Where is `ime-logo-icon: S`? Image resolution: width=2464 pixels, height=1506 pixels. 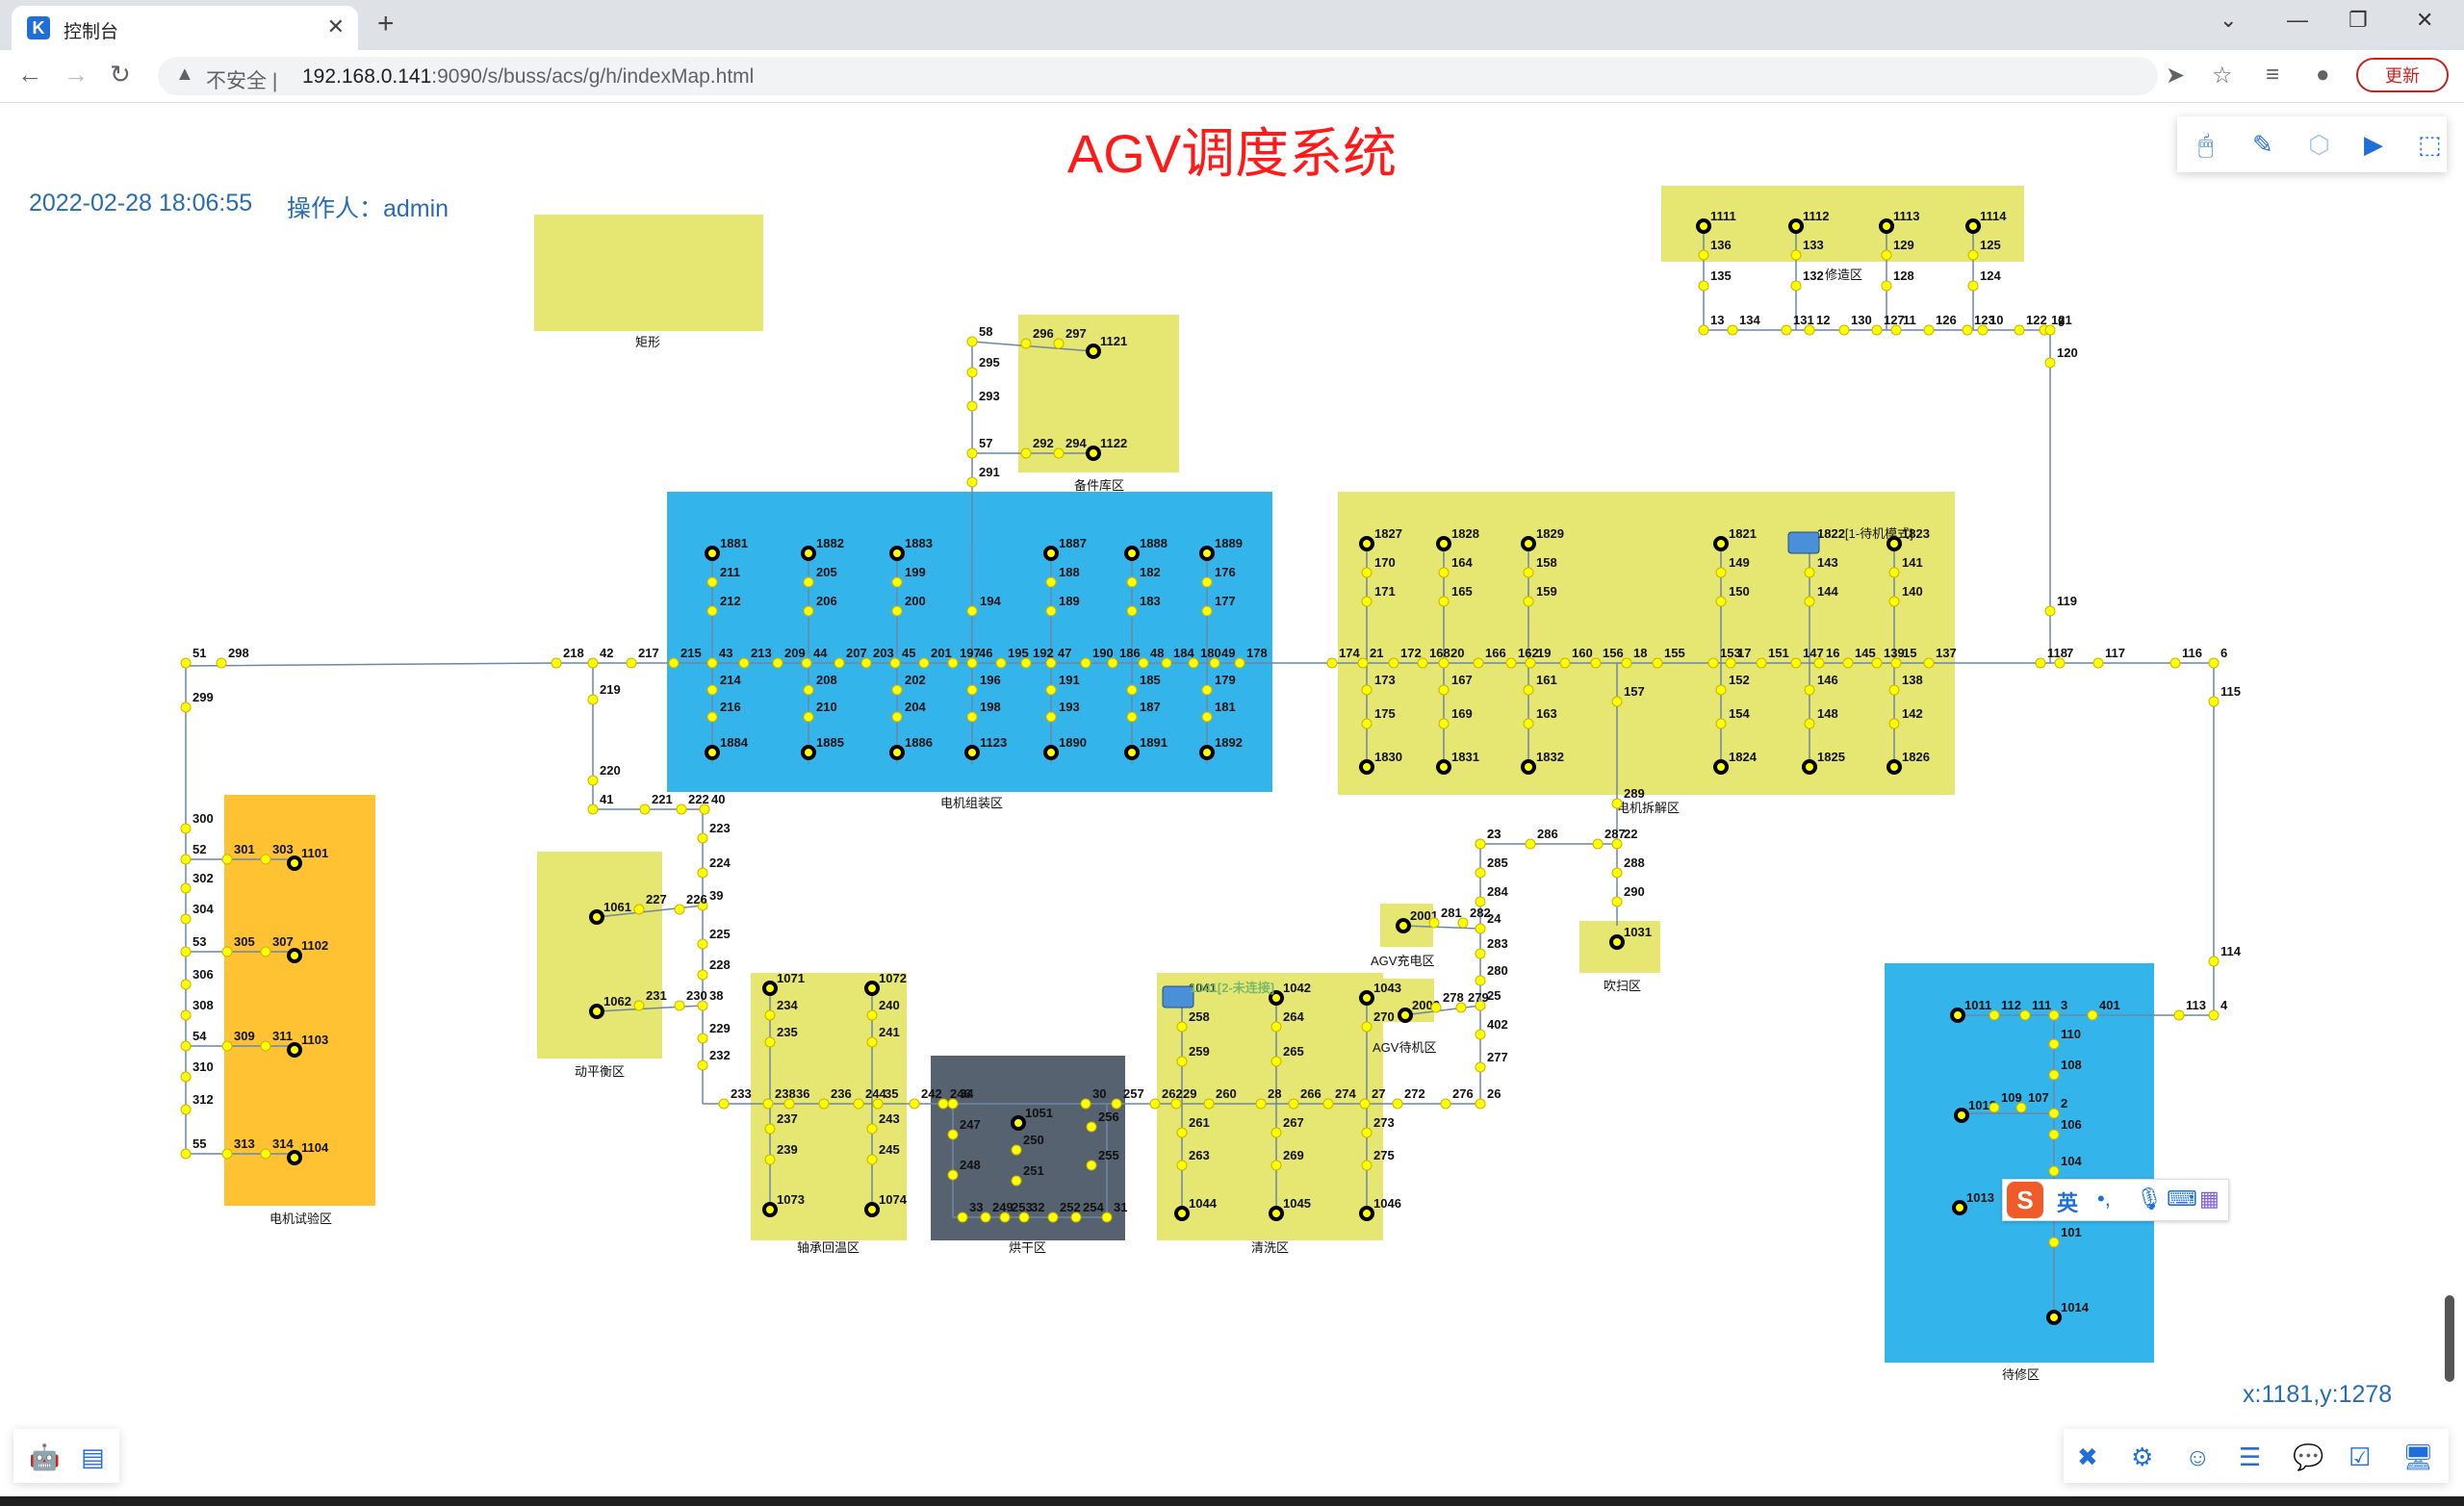
ime-logo-icon: S is located at coordinates (2025, 1200).